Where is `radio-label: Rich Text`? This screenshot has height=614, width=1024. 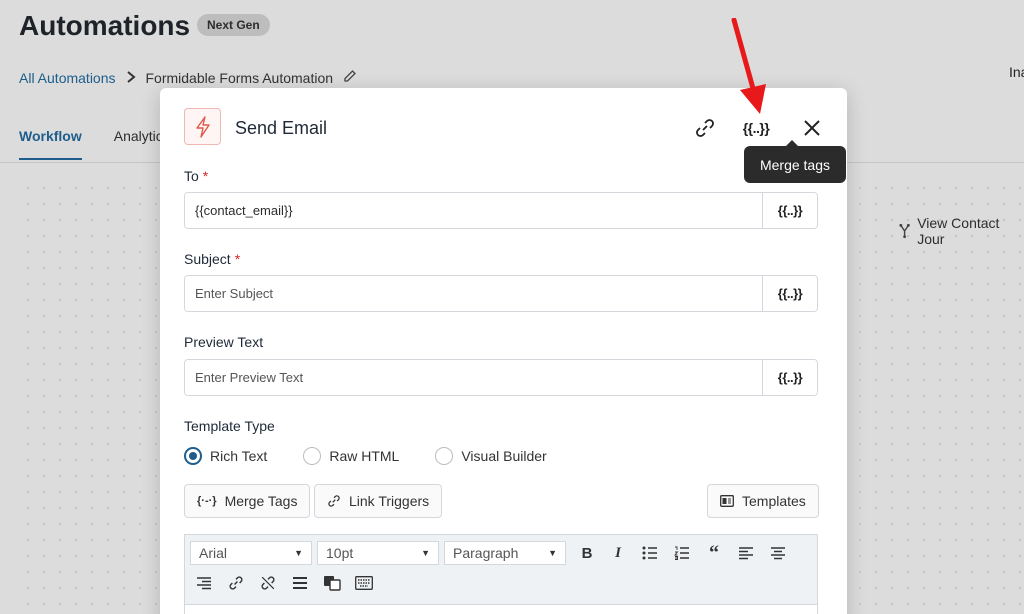 radio-label: Rich Text is located at coordinates (239, 456).